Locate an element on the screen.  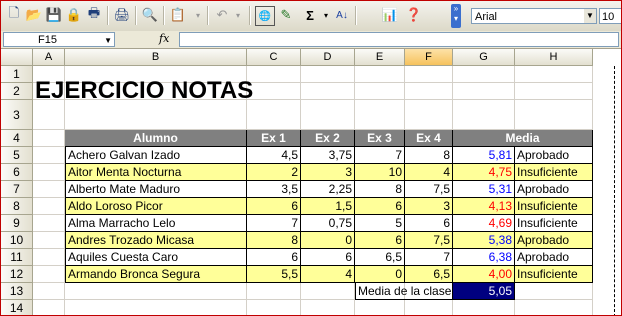
column-title-ex2: Ex 2 is located at coordinates (328, 138).